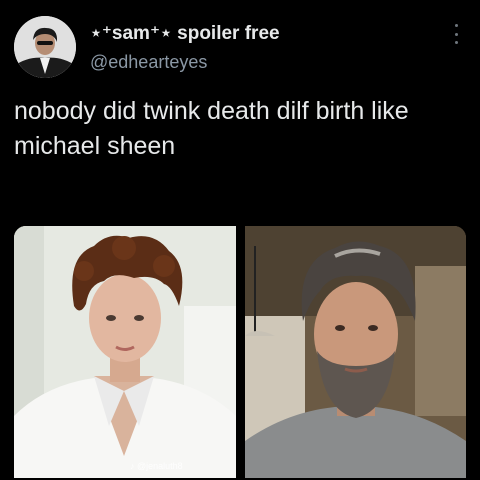 The width and height of the screenshot is (480, 480). Describe the element at coordinates (185, 33) in the screenshot. I see `display-name: ⋆⁺sam⁺⋆ spoiler free` at that location.